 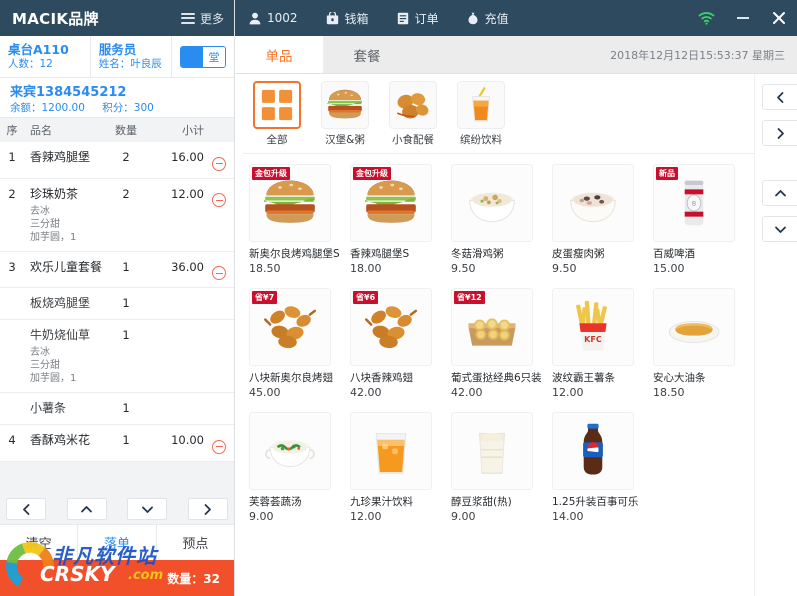 What do you see at coordinates (187, 157) in the screenshot?
I see `order-item-subtotal: 16.00` at bounding box center [187, 157].